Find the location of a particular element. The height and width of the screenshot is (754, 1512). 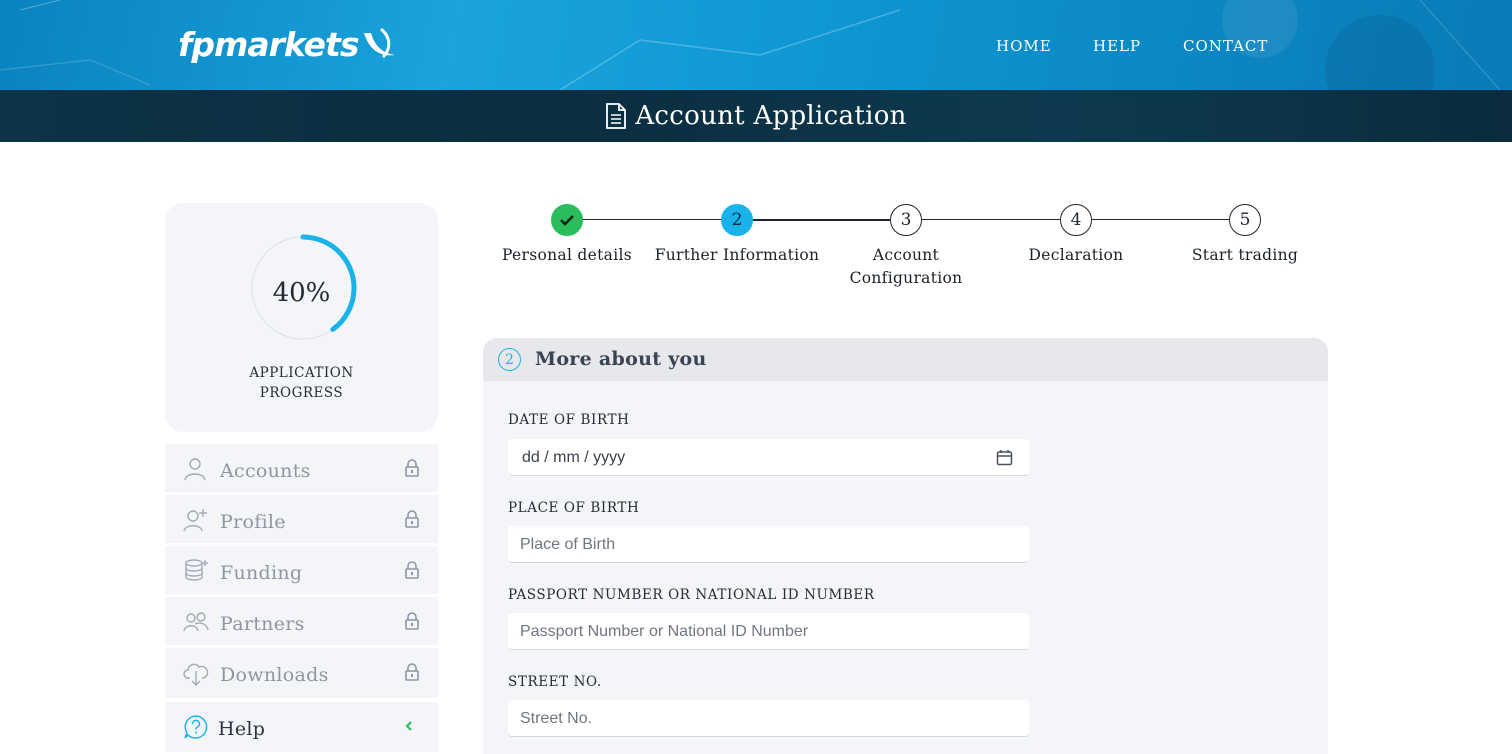

step-1-indicator is located at coordinates (567, 220).